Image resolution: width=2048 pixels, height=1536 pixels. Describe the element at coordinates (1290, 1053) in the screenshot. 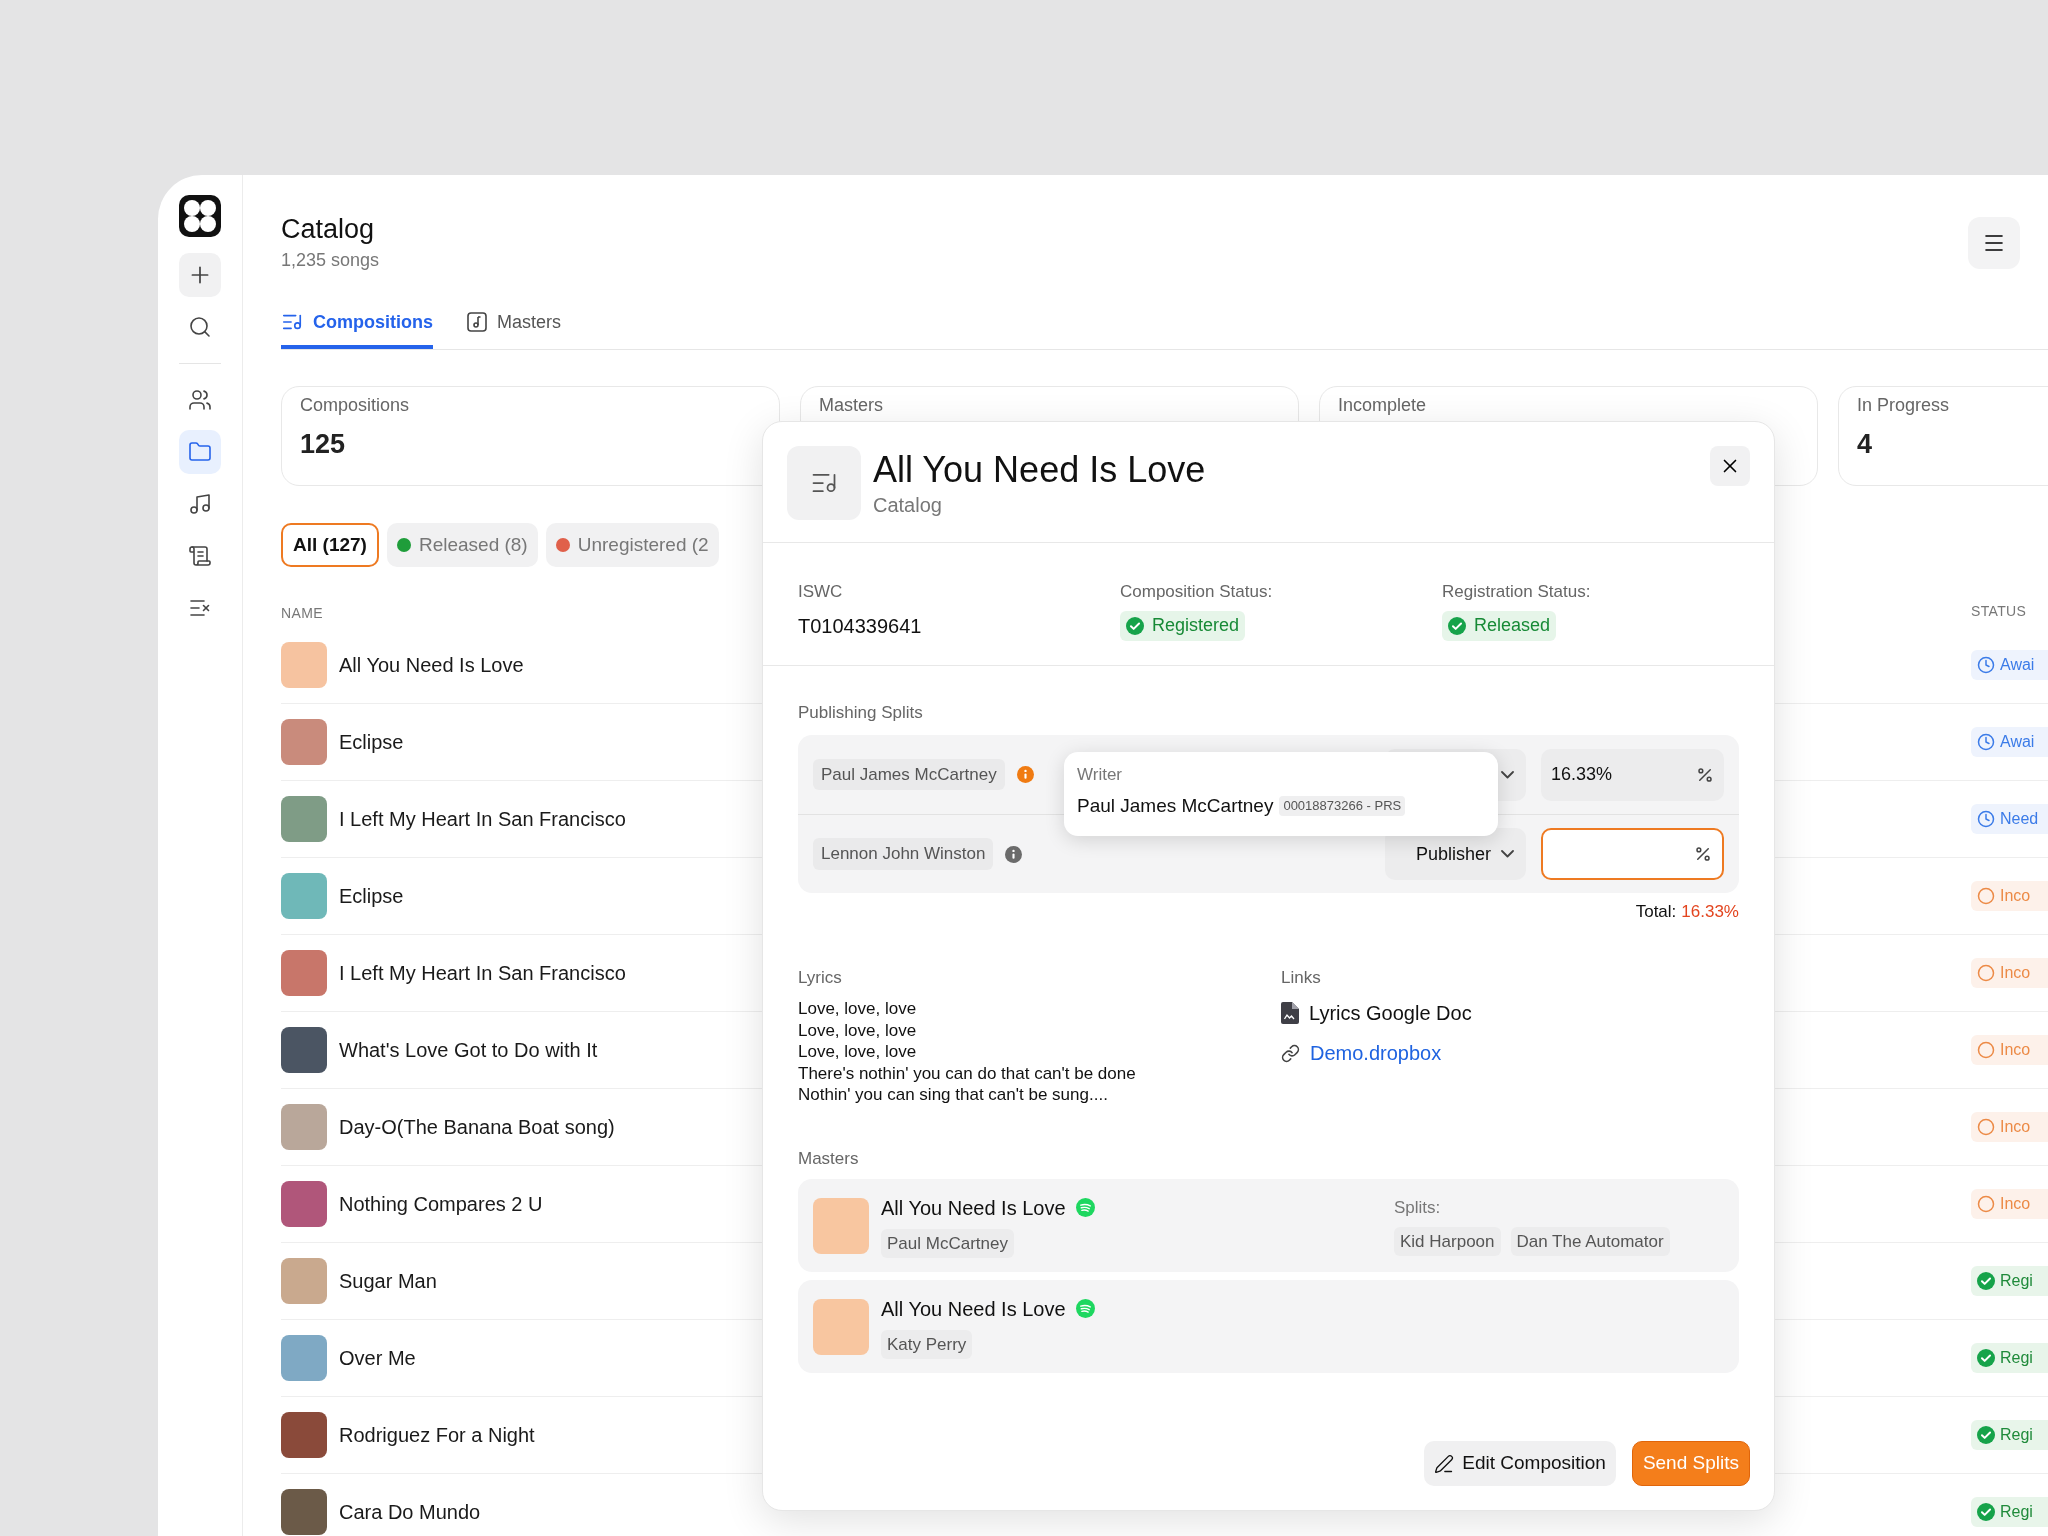

I see `link-icon` at that location.